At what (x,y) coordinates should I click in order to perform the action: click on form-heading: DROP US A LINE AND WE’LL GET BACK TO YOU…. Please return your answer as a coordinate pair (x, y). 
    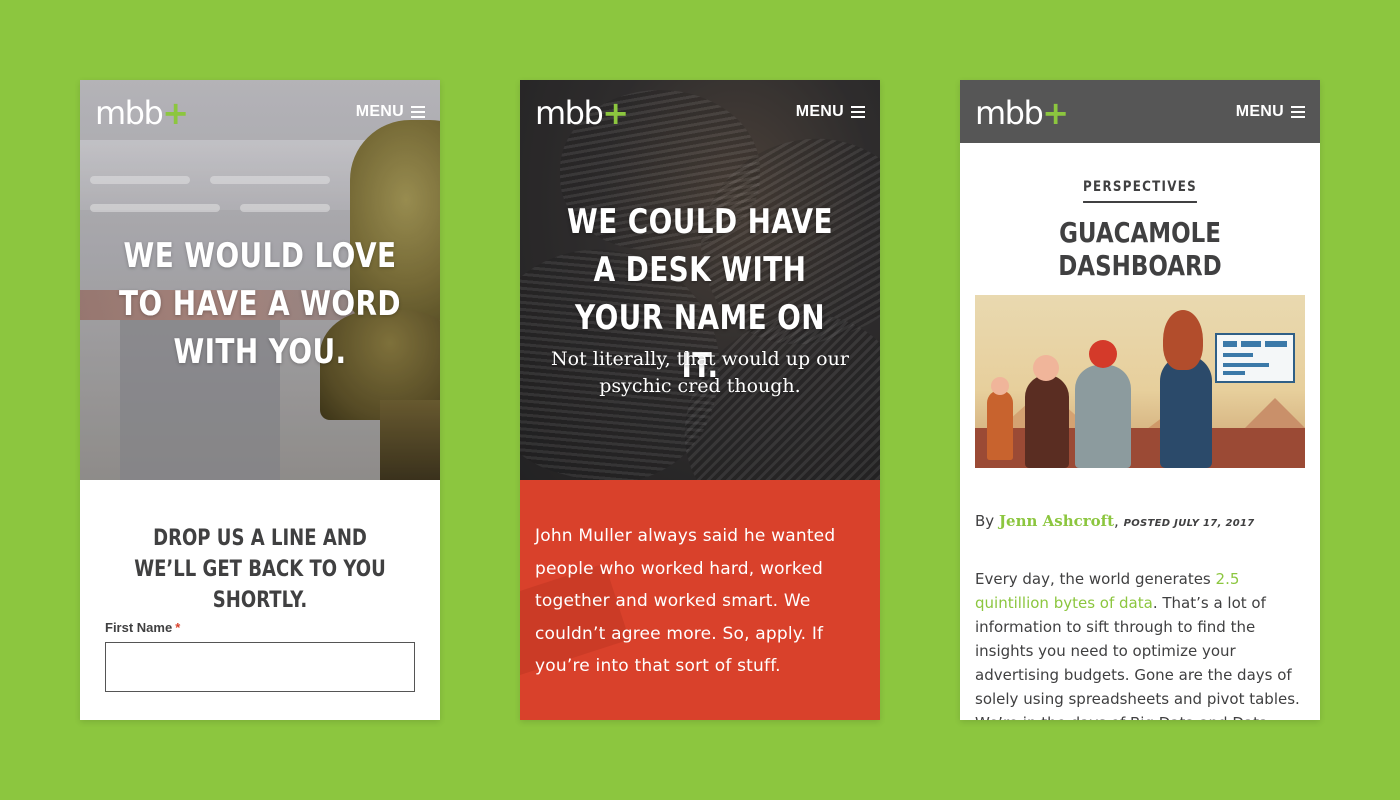
    Looking at the image, I should click on (260, 569).